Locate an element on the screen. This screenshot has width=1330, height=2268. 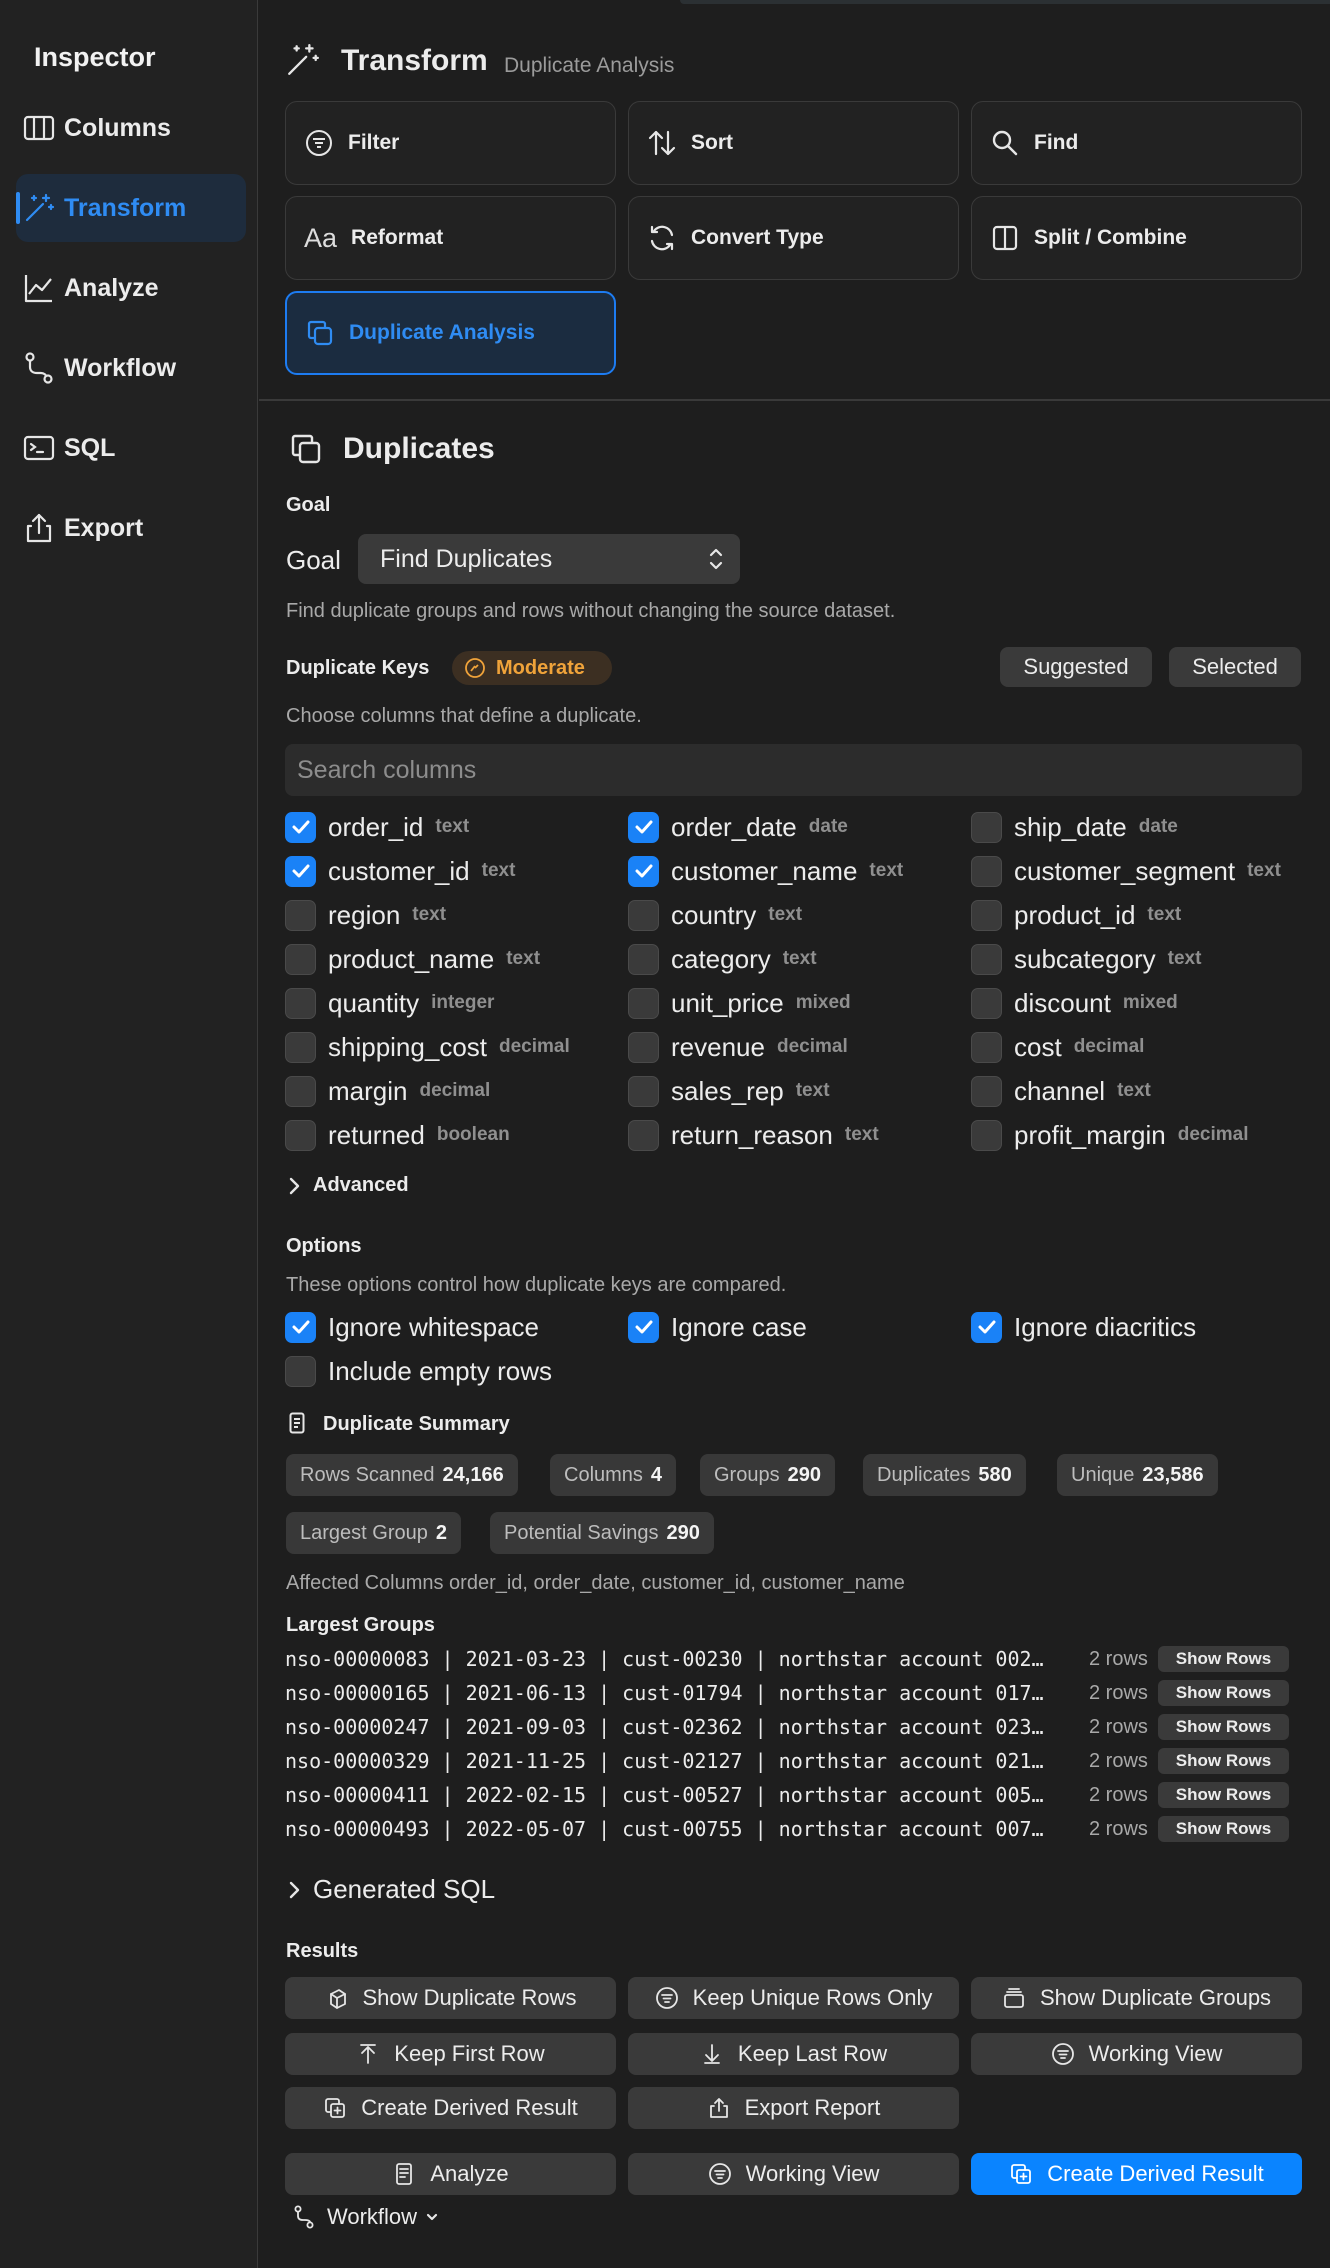
generated-sql-disclosure: Generated SQL is located at coordinates (391, 1889).